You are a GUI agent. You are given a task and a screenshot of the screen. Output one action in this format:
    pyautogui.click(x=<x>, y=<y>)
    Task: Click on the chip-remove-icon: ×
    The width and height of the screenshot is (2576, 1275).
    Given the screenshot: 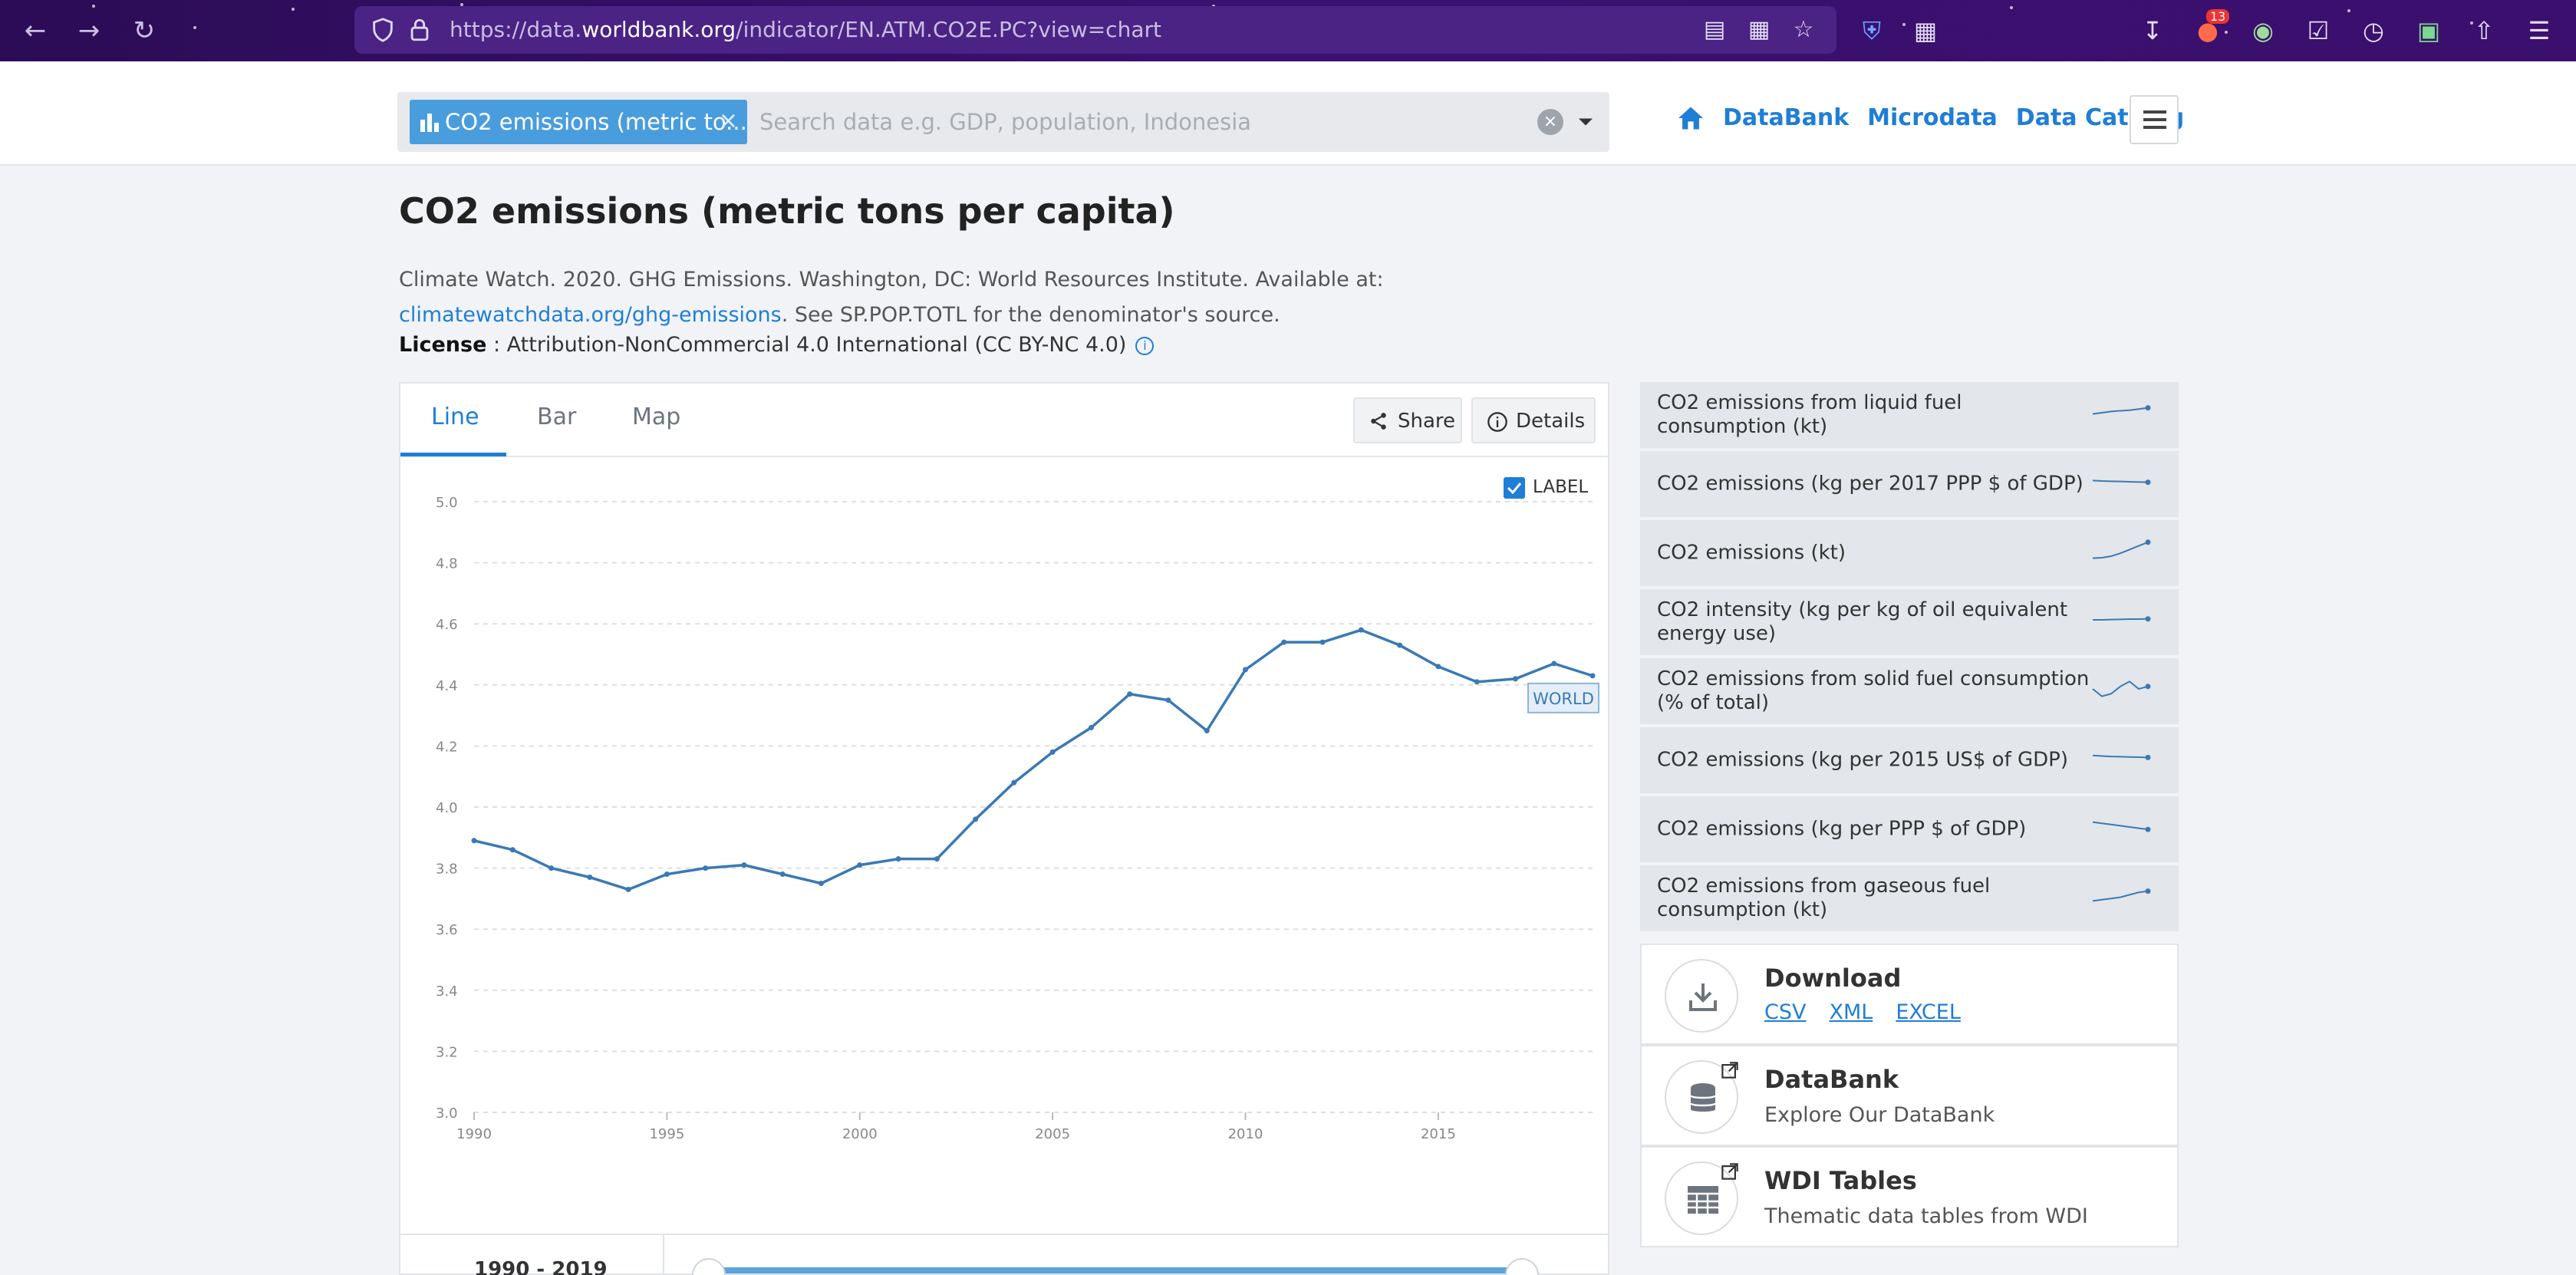 What is the action you would take?
    pyautogui.click(x=728, y=120)
    